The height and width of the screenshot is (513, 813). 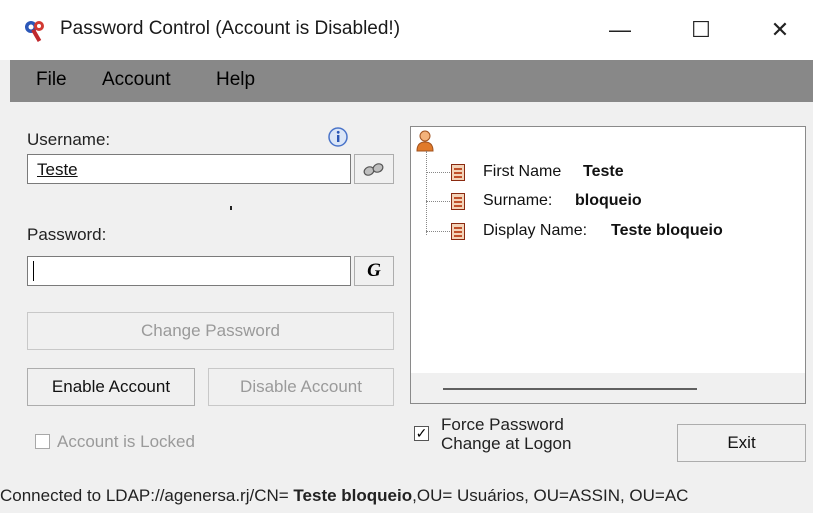 I want to click on close-button: ✕, so click(x=780, y=30).